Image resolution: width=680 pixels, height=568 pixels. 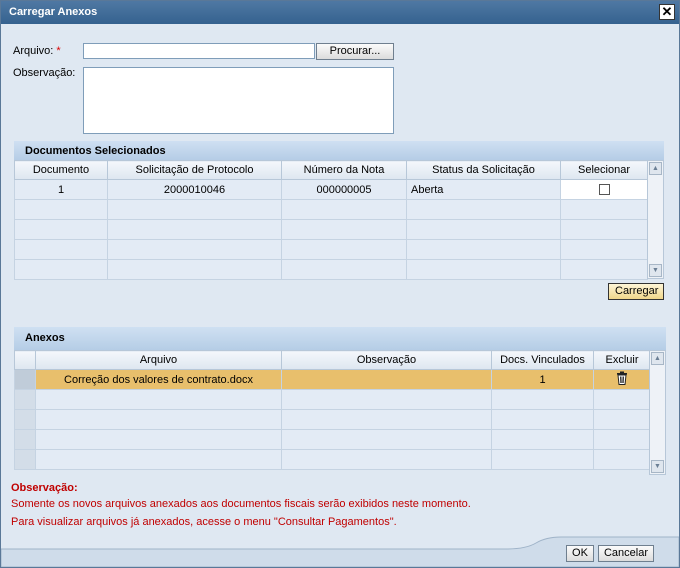 I want to click on col-excluir: Excluir, so click(x=622, y=360).